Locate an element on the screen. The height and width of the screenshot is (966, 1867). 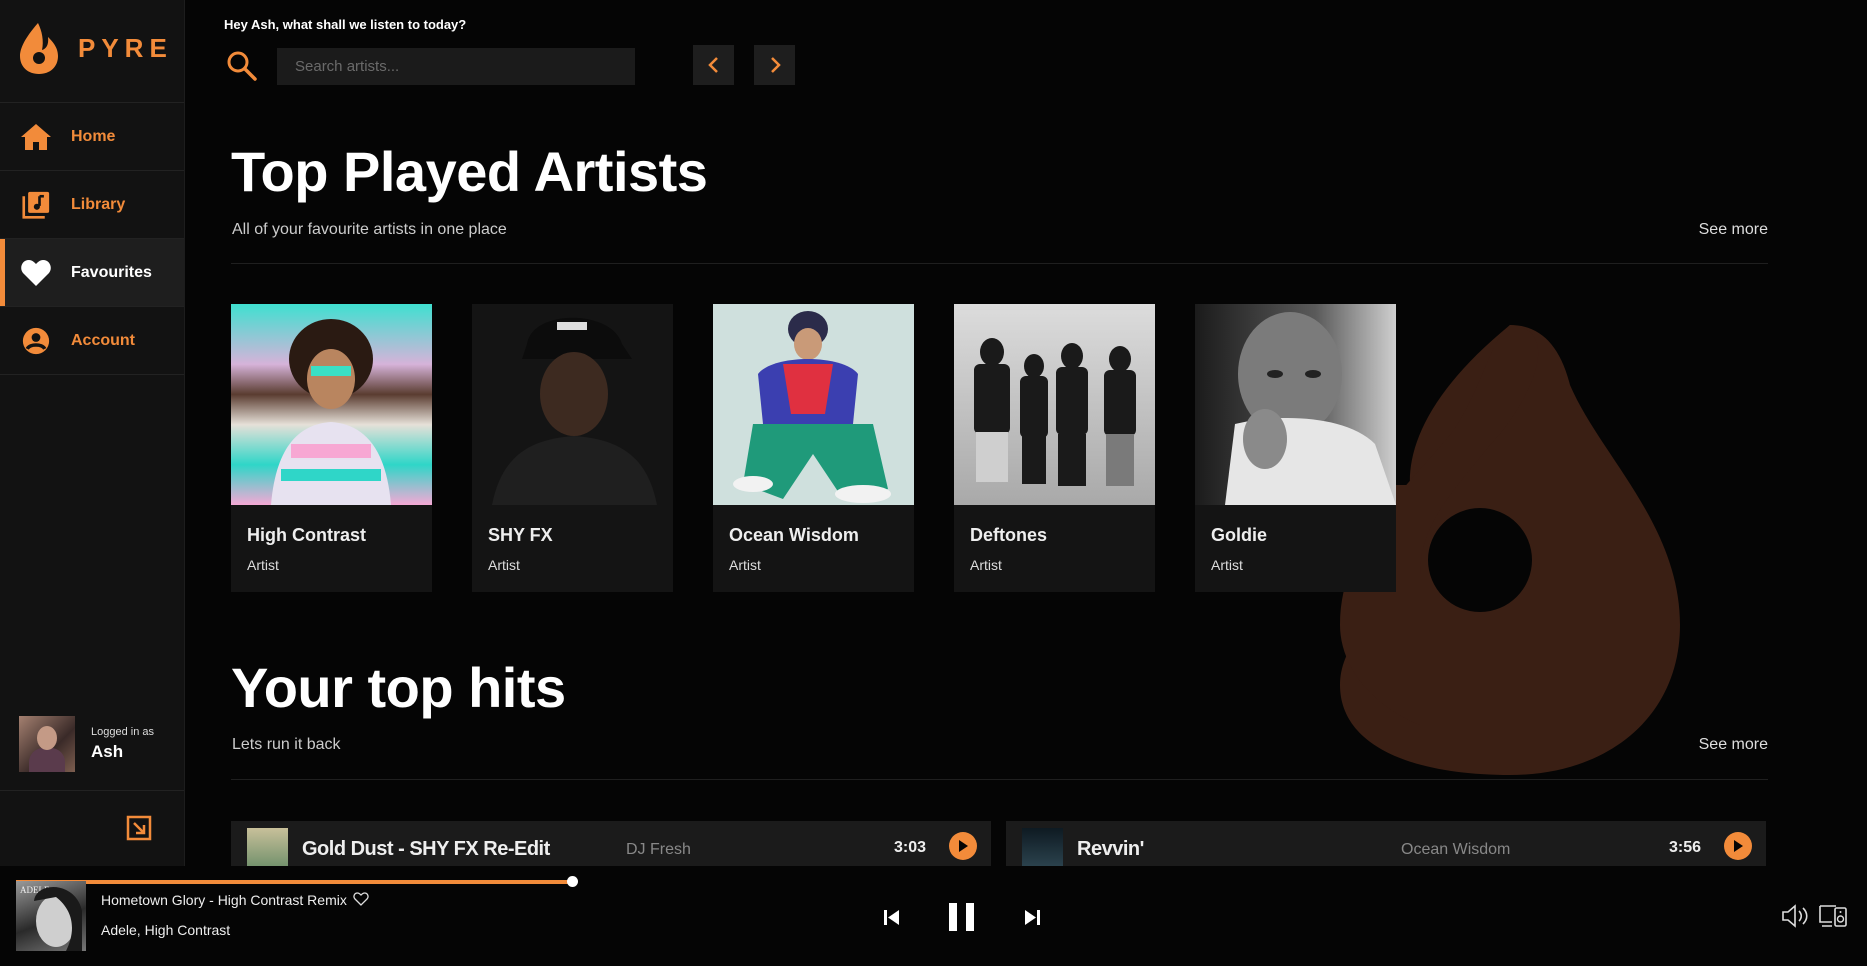
sidebar-item-account: Account is located at coordinates (92, 341).